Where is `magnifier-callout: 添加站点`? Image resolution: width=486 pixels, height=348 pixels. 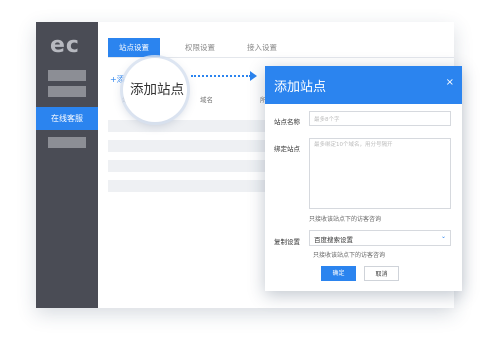 magnifier-callout: 添加站点 is located at coordinates (155, 90).